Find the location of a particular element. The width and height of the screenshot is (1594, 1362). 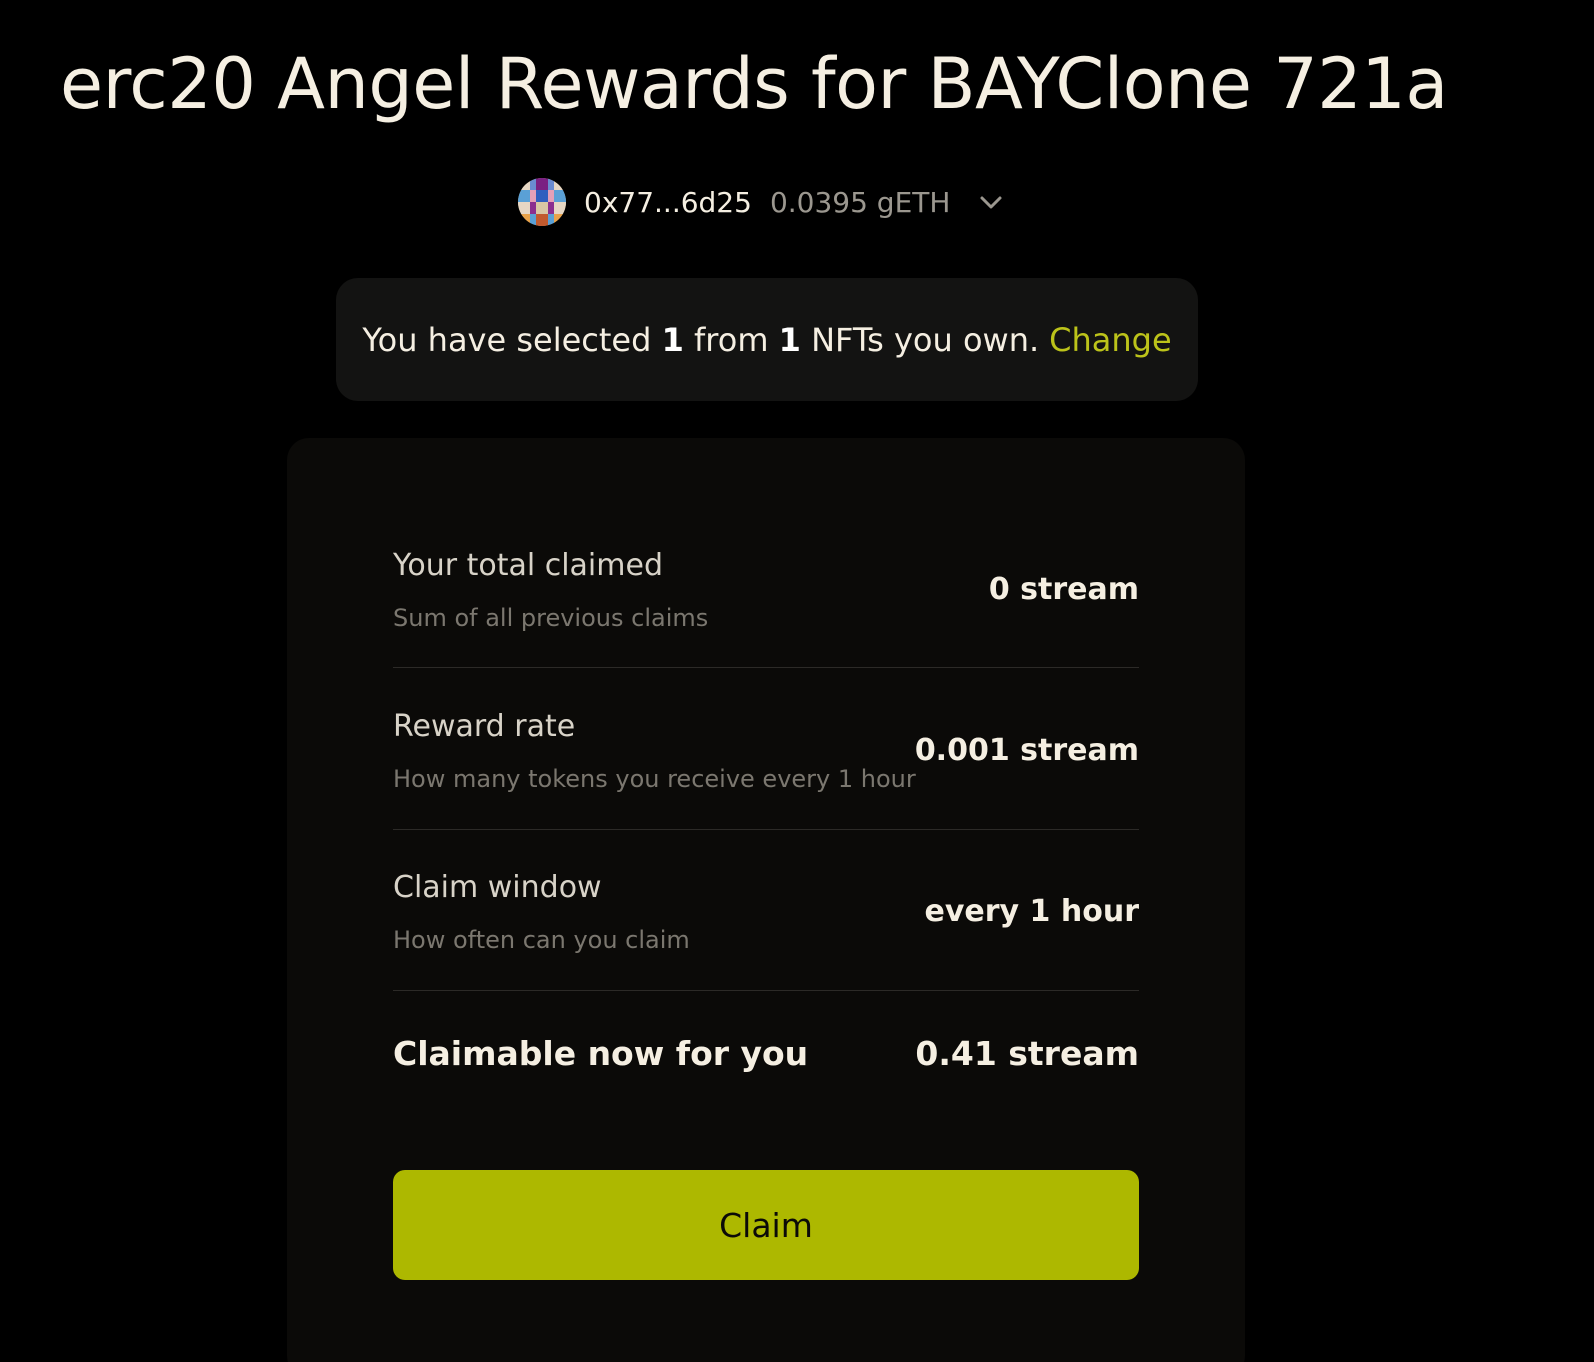

reward-rate-description: How many tokens you receive every 1 hour is located at coordinates (654, 779).